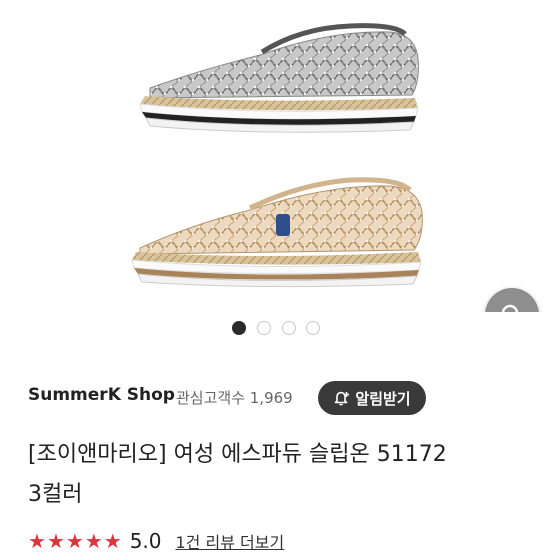 This screenshot has height=553, width=553. I want to click on product-title-line-1: [조이앤마리오] 여성 에스파듀 슬립온 51172, so click(237, 454).